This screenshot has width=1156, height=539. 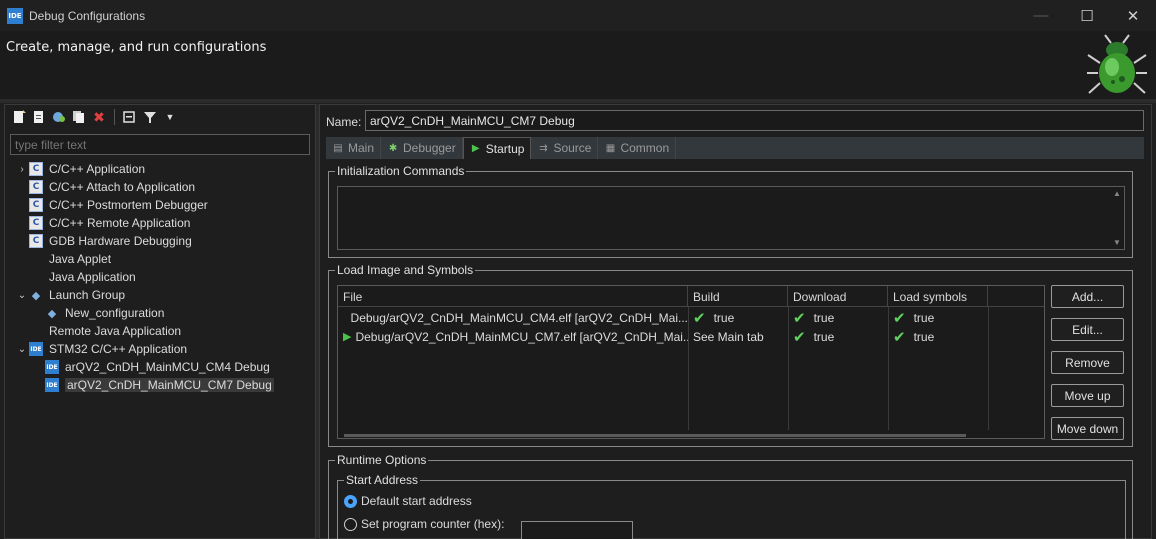 I want to click on source-tab-icon: ⇉, so click(x=543, y=148).